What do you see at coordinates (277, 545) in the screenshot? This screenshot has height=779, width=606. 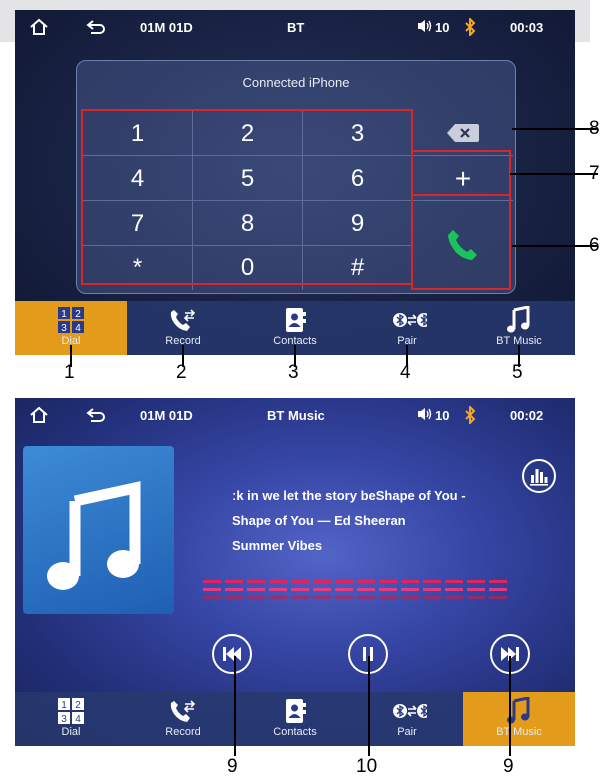 I see `album-name: Summer Vibes` at bounding box center [277, 545].